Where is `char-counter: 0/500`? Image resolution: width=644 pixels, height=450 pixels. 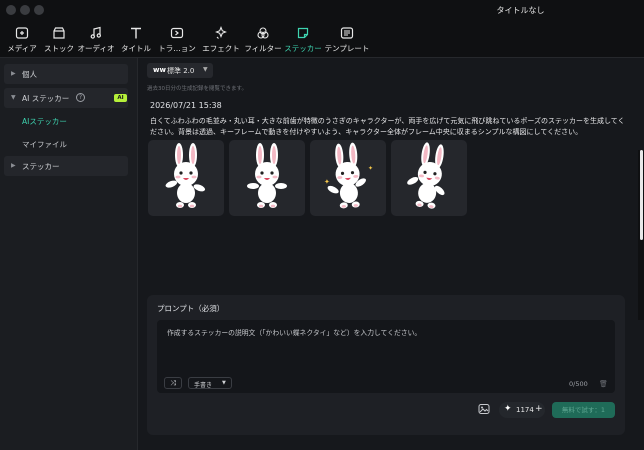
char-counter: 0/500 is located at coordinates (578, 384).